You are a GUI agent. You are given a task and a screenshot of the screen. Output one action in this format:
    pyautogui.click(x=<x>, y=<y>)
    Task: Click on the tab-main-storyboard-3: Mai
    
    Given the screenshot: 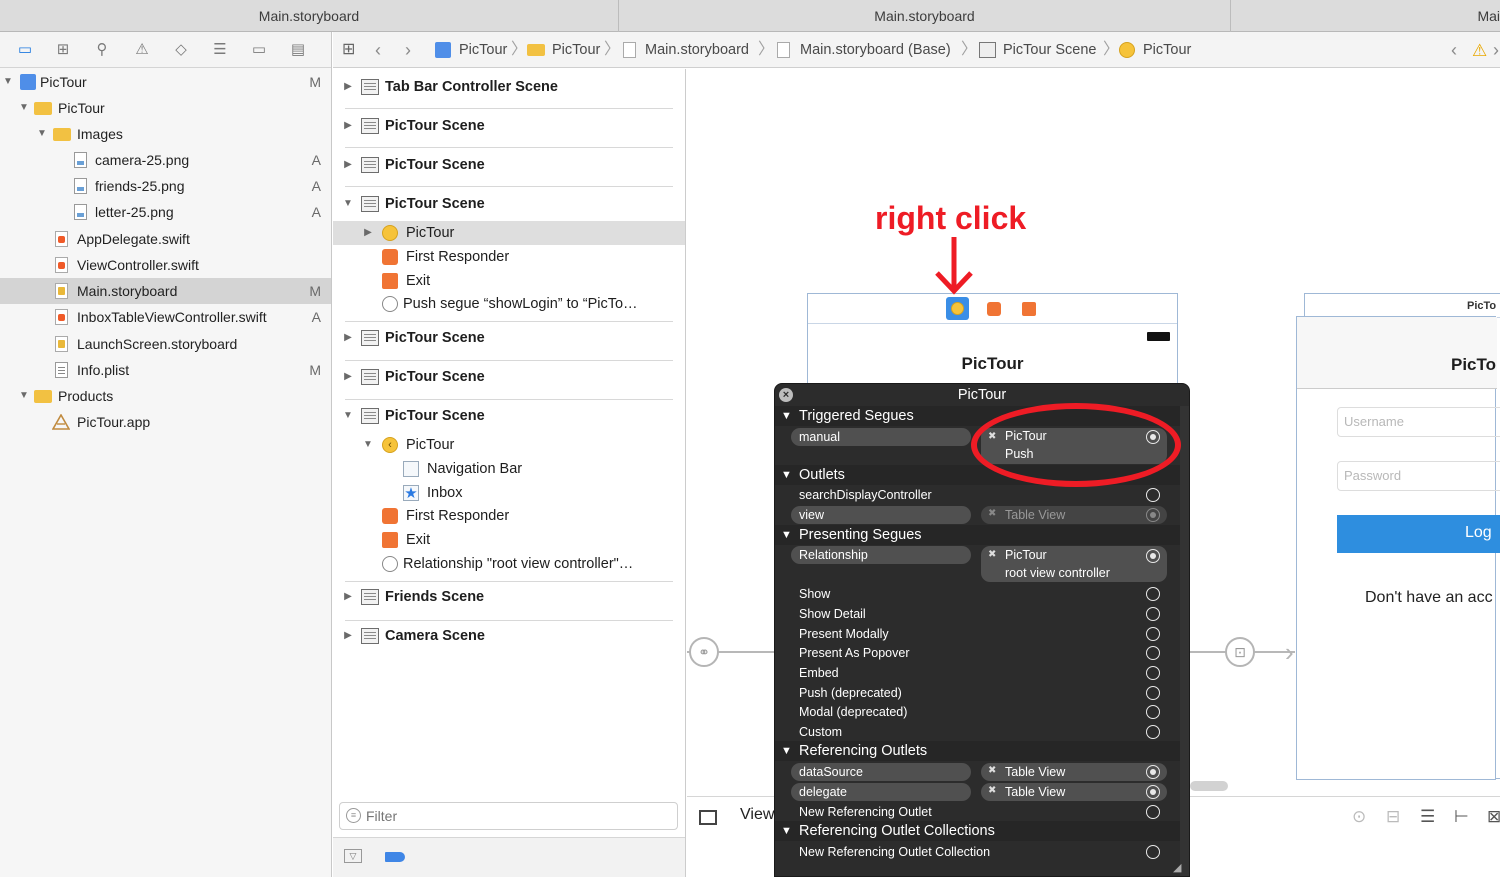 What is the action you would take?
    pyautogui.click(x=1365, y=16)
    